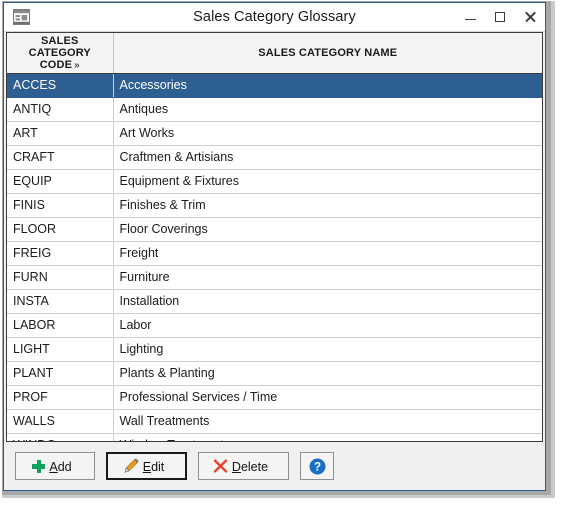  Describe the element at coordinates (327, 157) in the screenshot. I see `cell-name: Craftmen & Artisians` at that location.